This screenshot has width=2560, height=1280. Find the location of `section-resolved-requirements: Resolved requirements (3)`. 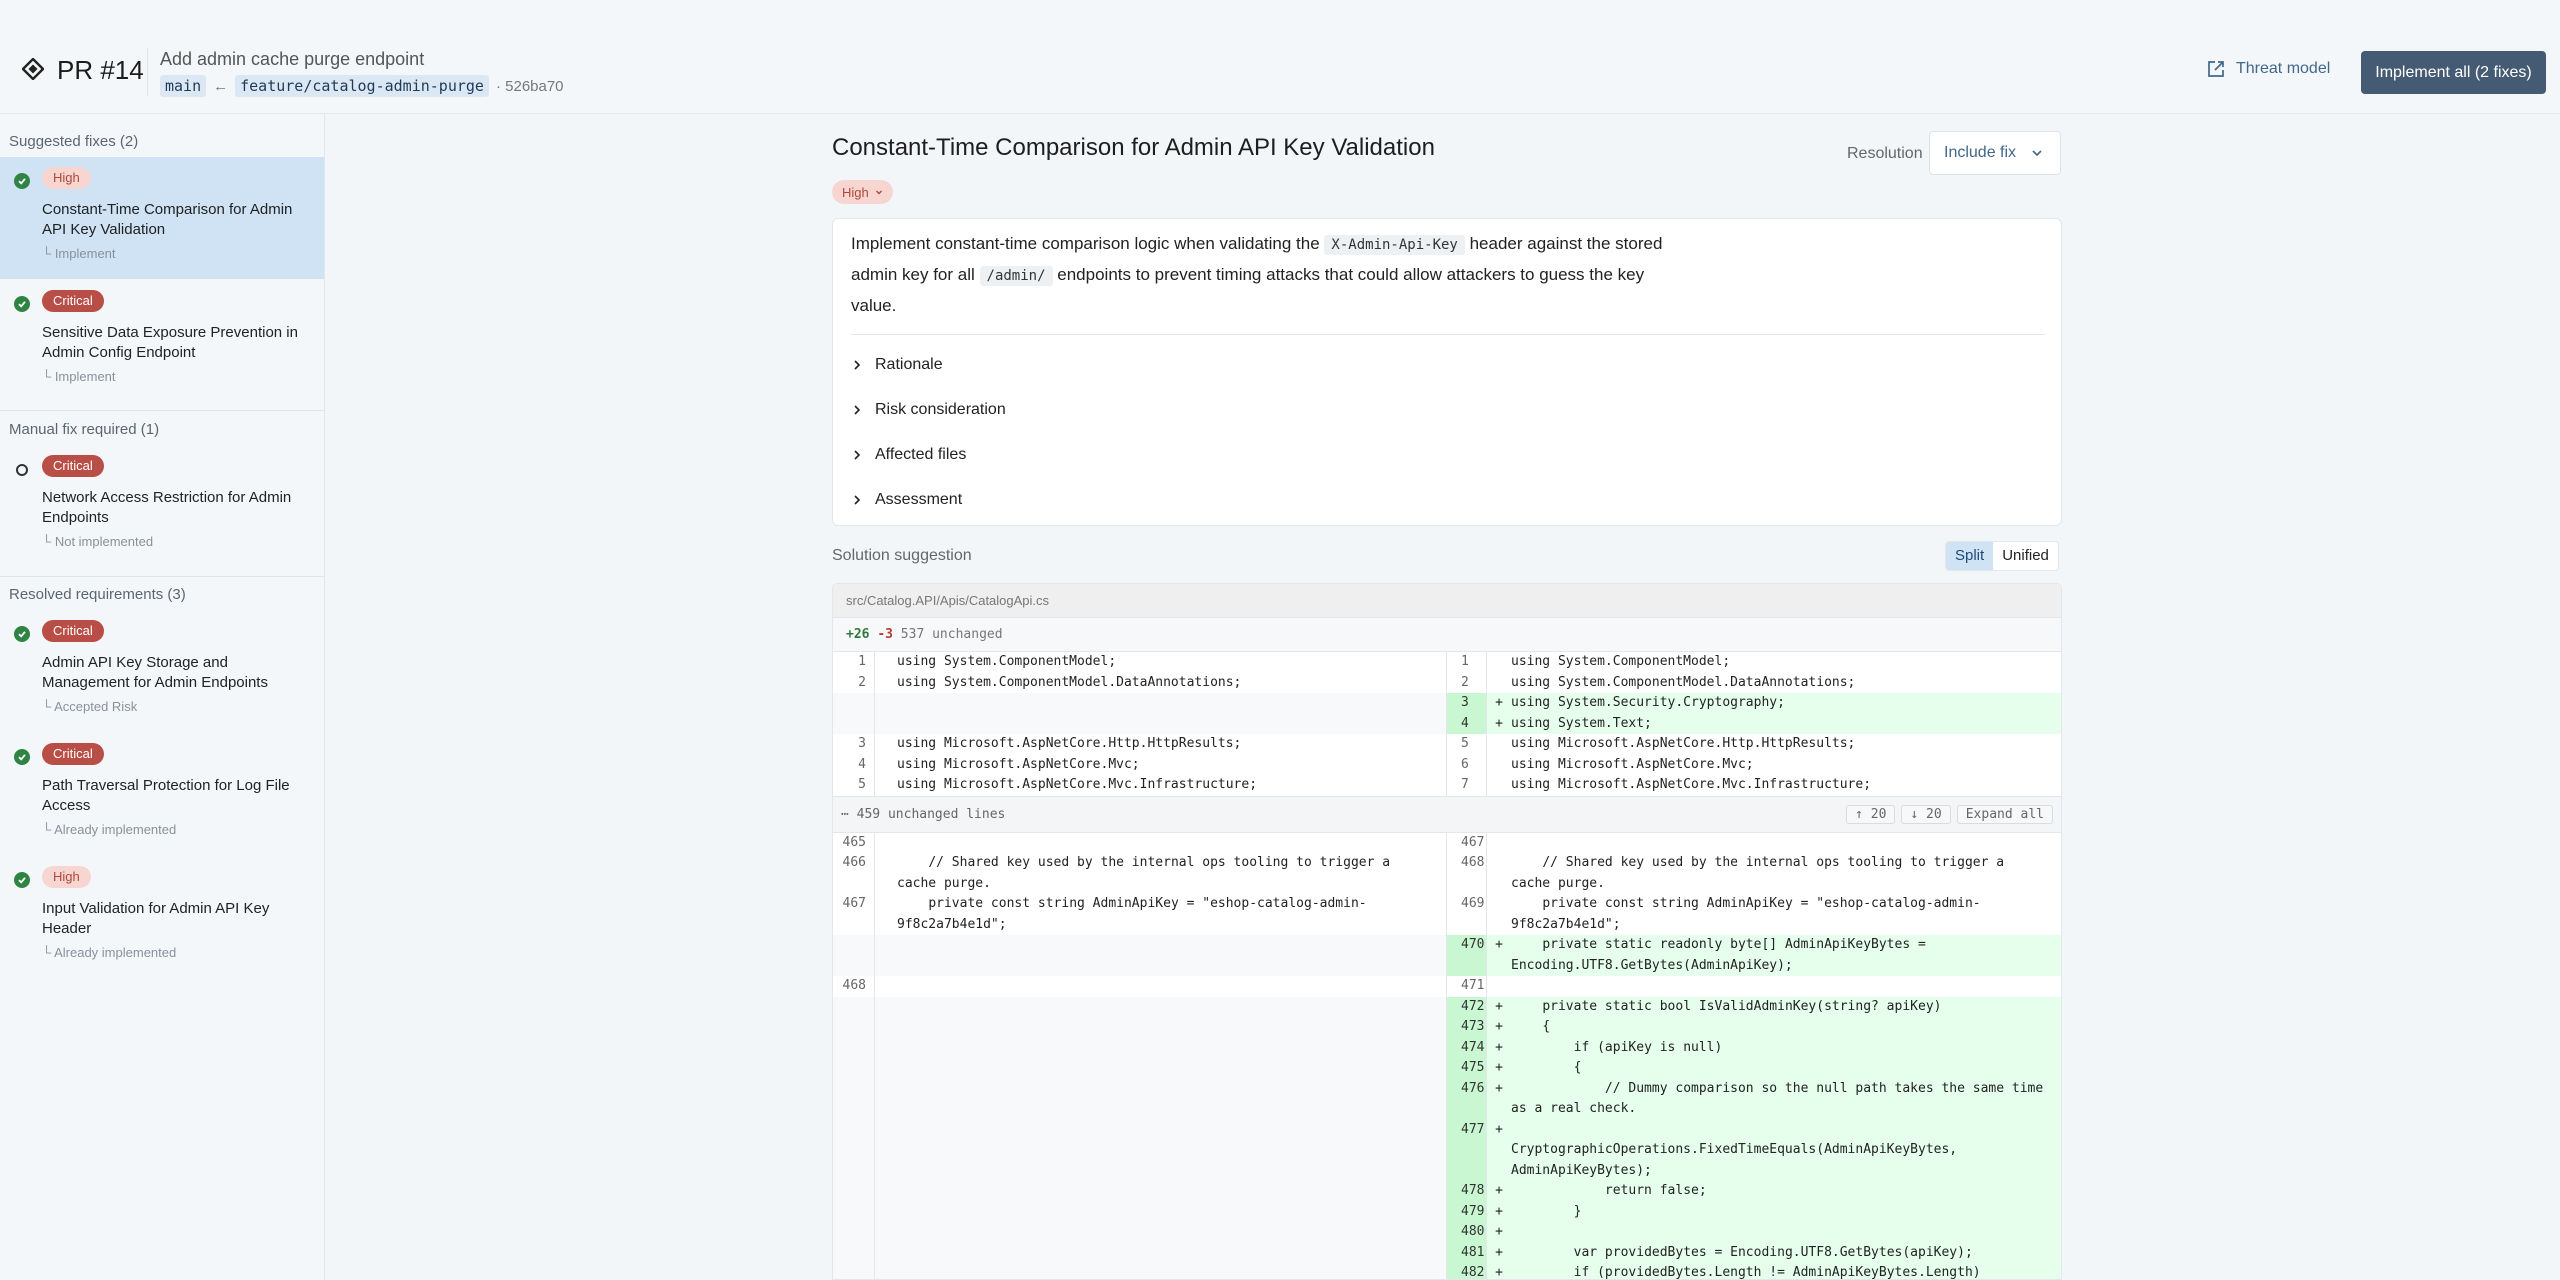

section-resolved-requirements: Resolved requirements (3) is located at coordinates (97, 594).